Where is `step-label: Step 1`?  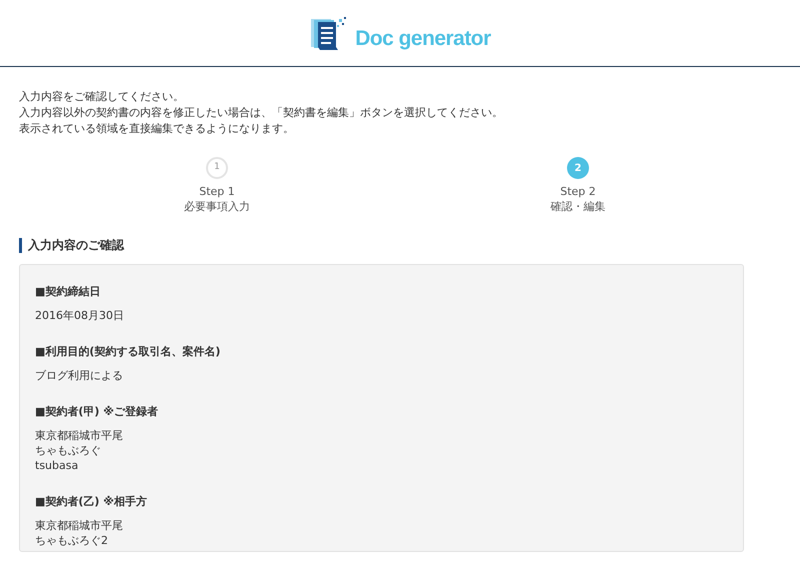
step-label: Step 1 is located at coordinates (217, 191).